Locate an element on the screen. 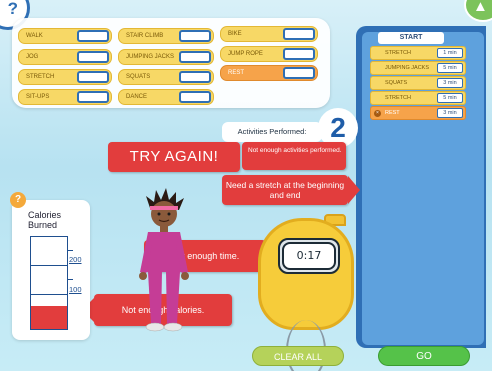  go-button: GO is located at coordinates (424, 356).